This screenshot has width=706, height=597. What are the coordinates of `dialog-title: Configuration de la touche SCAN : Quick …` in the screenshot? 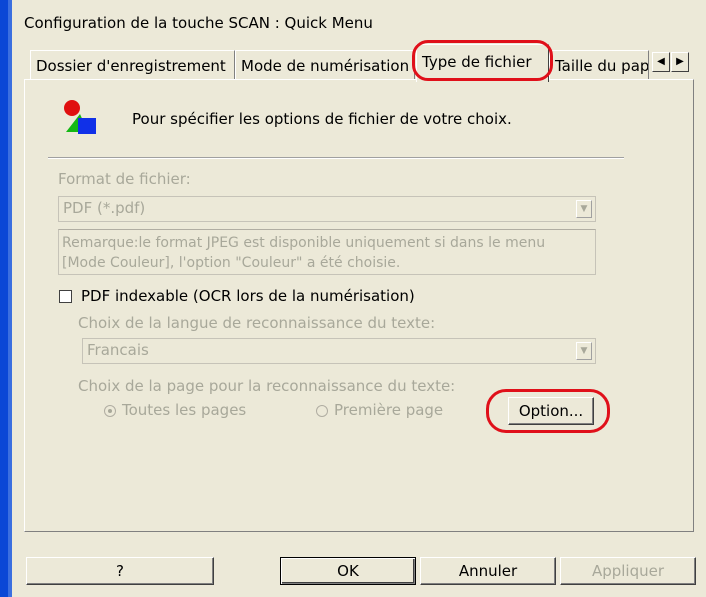 It's located at (198, 23).